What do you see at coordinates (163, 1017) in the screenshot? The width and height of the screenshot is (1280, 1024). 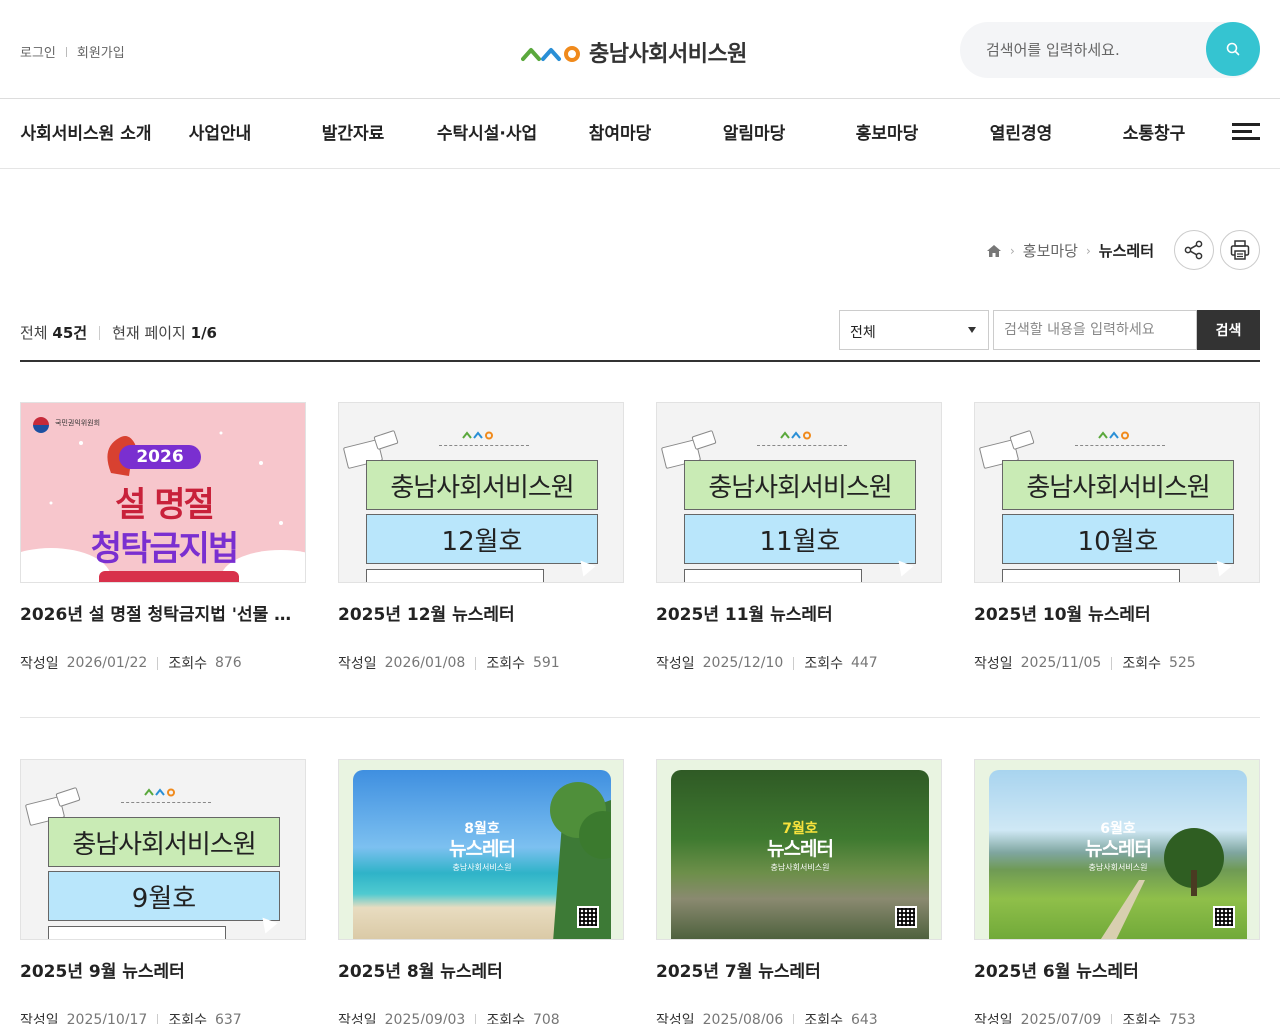 I see `post-meta: 작성일 2025/10/17 조회수 637` at bounding box center [163, 1017].